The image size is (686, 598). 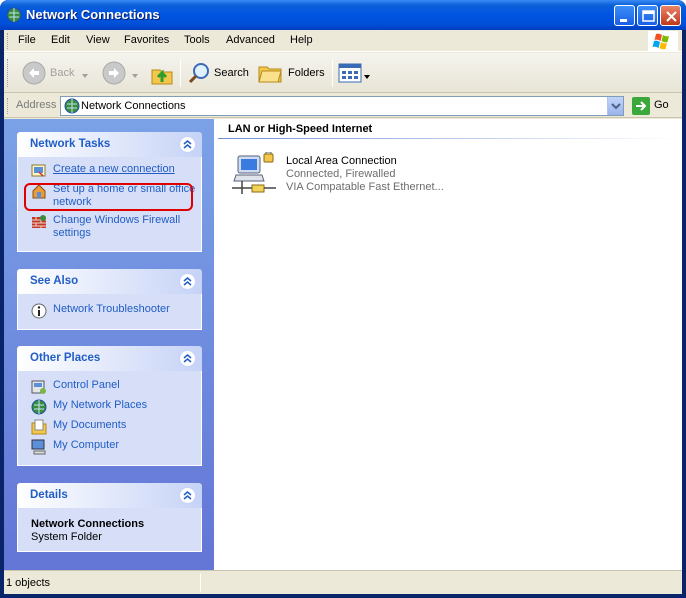 I want to click on see-also-body: Network Troubleshooter, so click(x=109, y=312).